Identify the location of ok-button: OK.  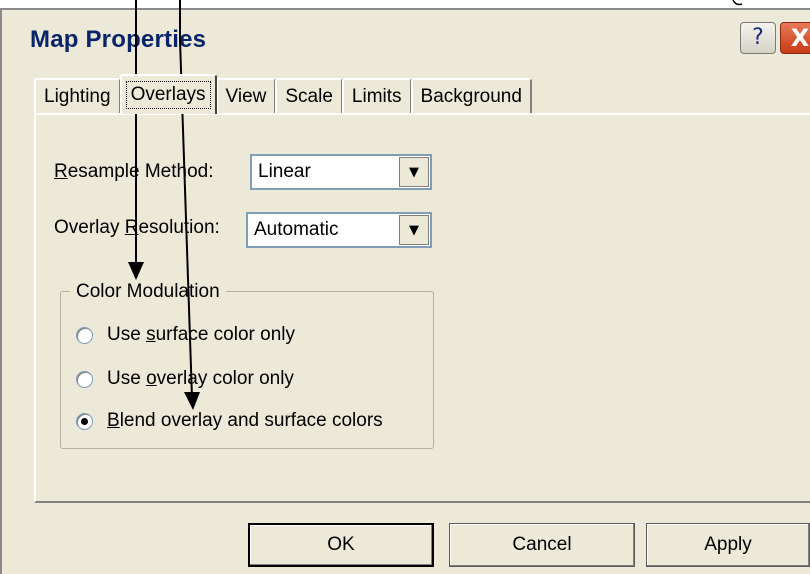
(341, 545).